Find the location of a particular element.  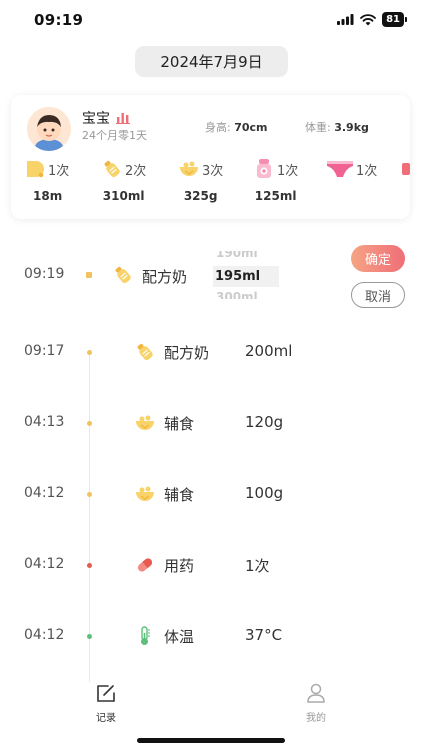

record-row: 09:17 配方奶 200ml is located at coordinates (211, 352).